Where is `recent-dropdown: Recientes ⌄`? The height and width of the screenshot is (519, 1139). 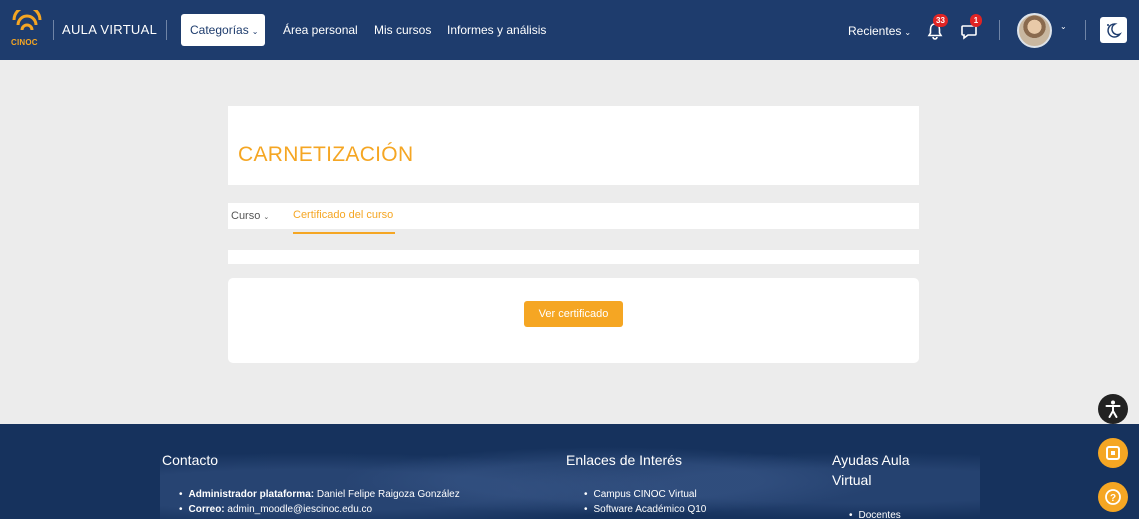
recent-dropdown: Recientes ⌄ is located at coordinates (879, 31).